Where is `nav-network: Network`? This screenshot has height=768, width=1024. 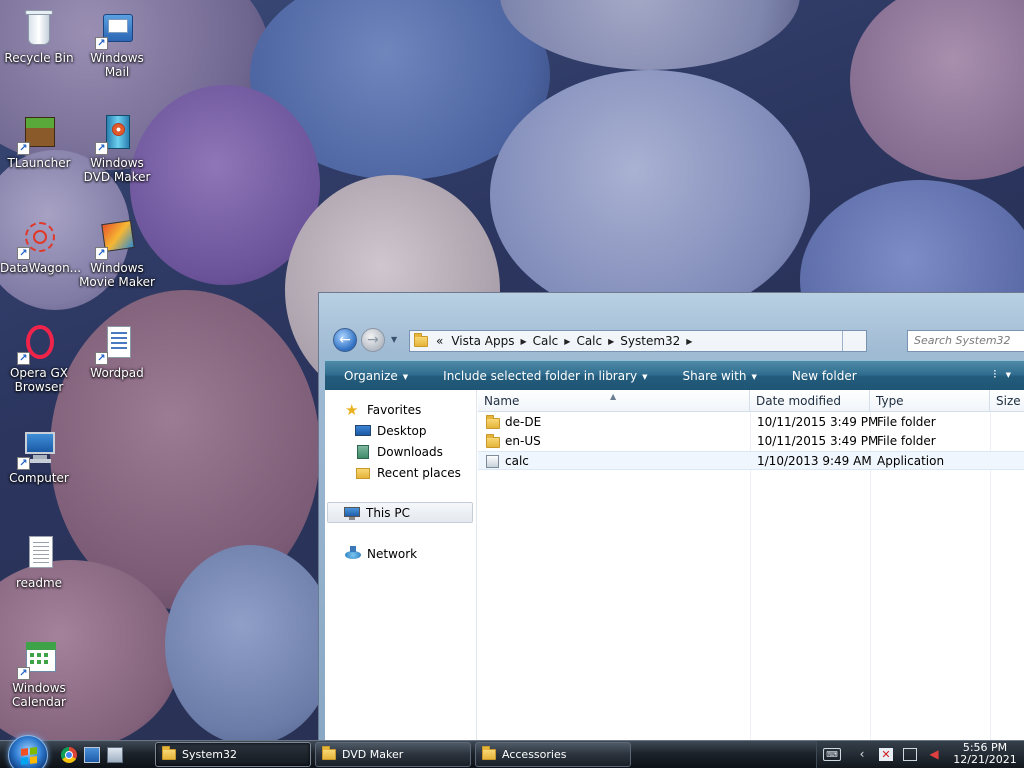 nav-network: Network is located at coordinates (371, 554).